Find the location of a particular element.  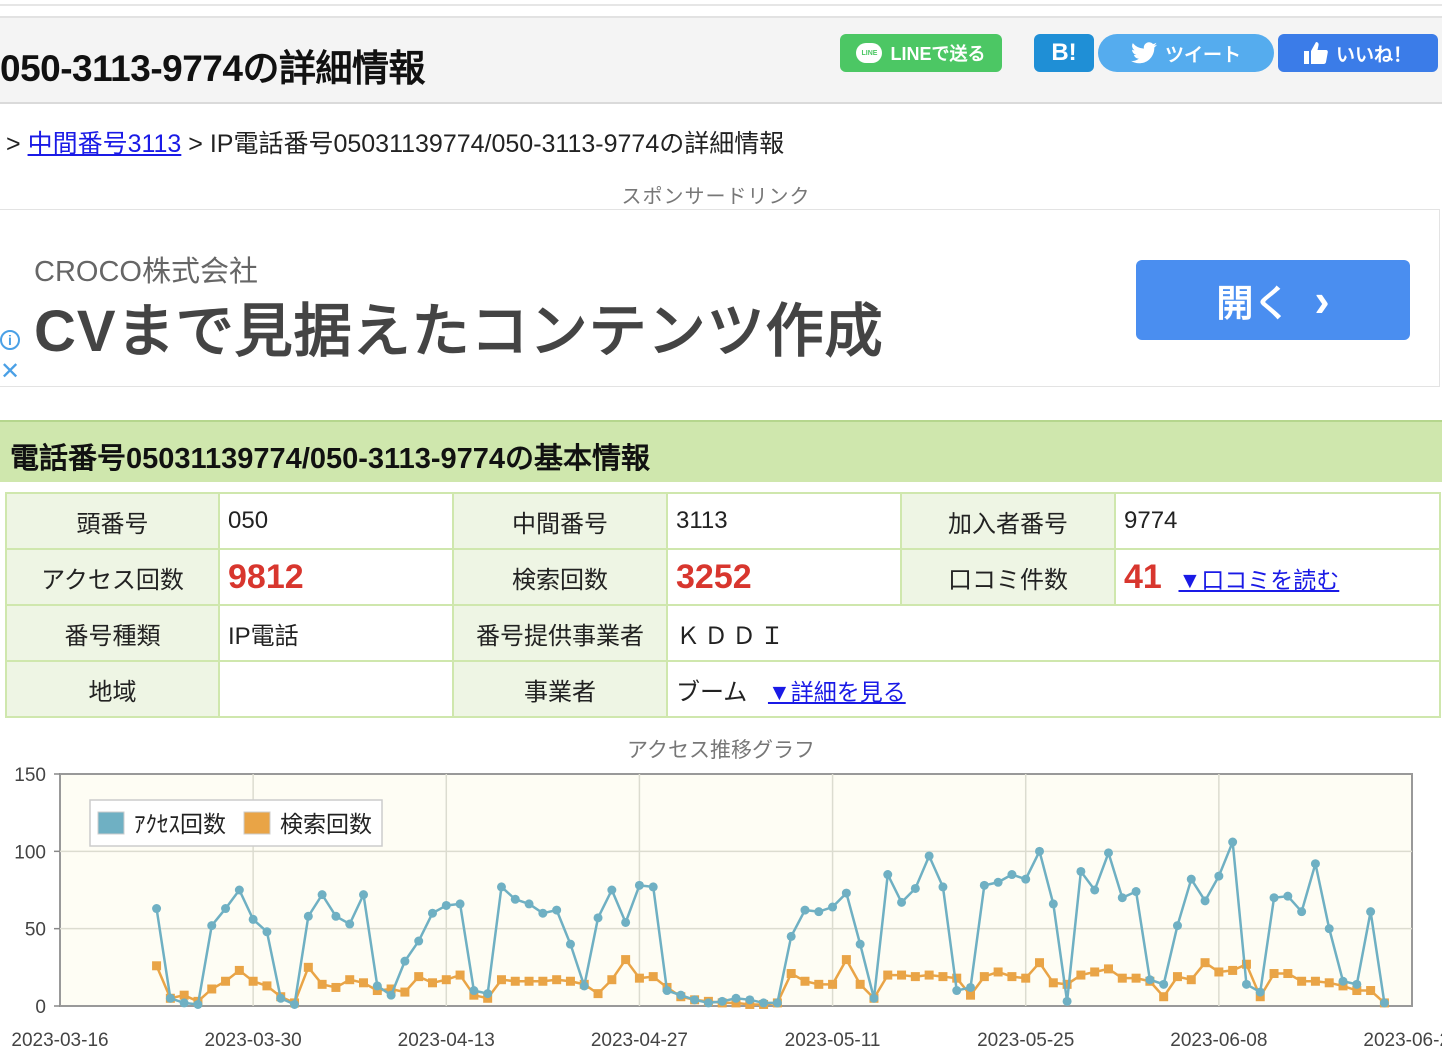

operator-details-link: ▼詳細を見る is located at coordinates (837, 692).